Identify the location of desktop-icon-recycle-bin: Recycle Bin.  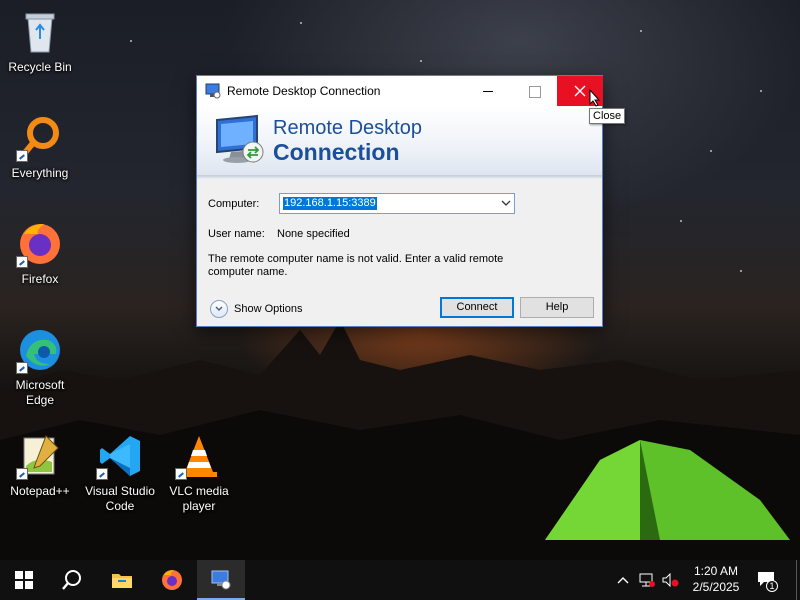
(40, 41).